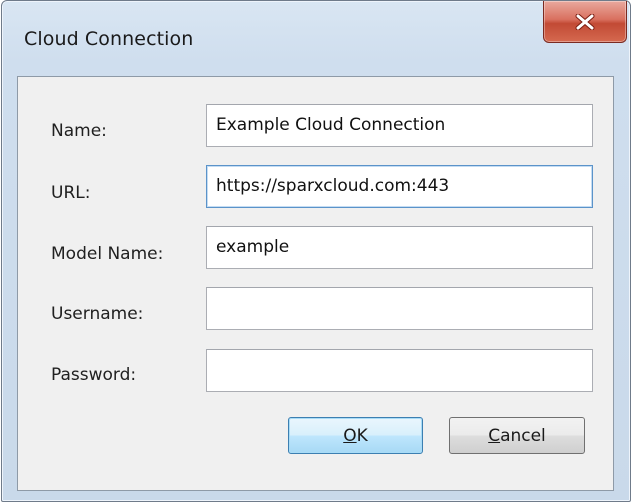 The image size is (633, 504). I want to click on close-button, so click(585, 22).